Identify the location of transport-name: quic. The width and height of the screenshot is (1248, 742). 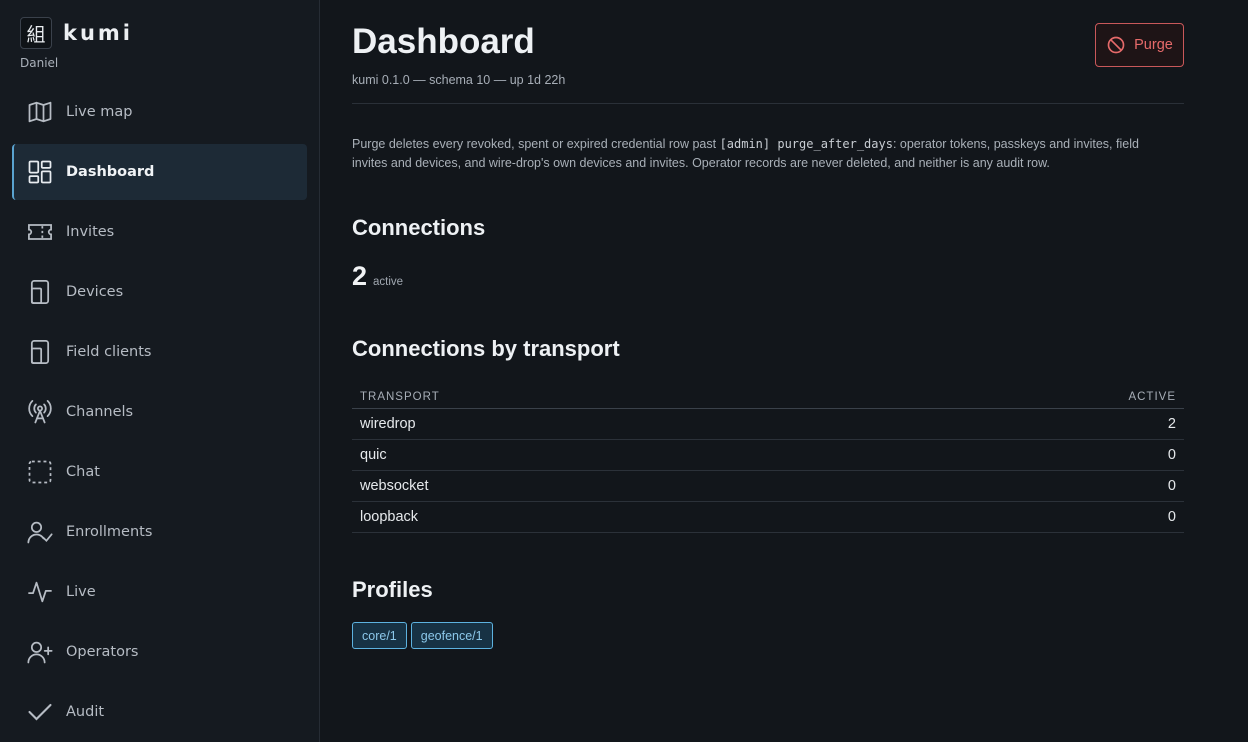
(373, 455).